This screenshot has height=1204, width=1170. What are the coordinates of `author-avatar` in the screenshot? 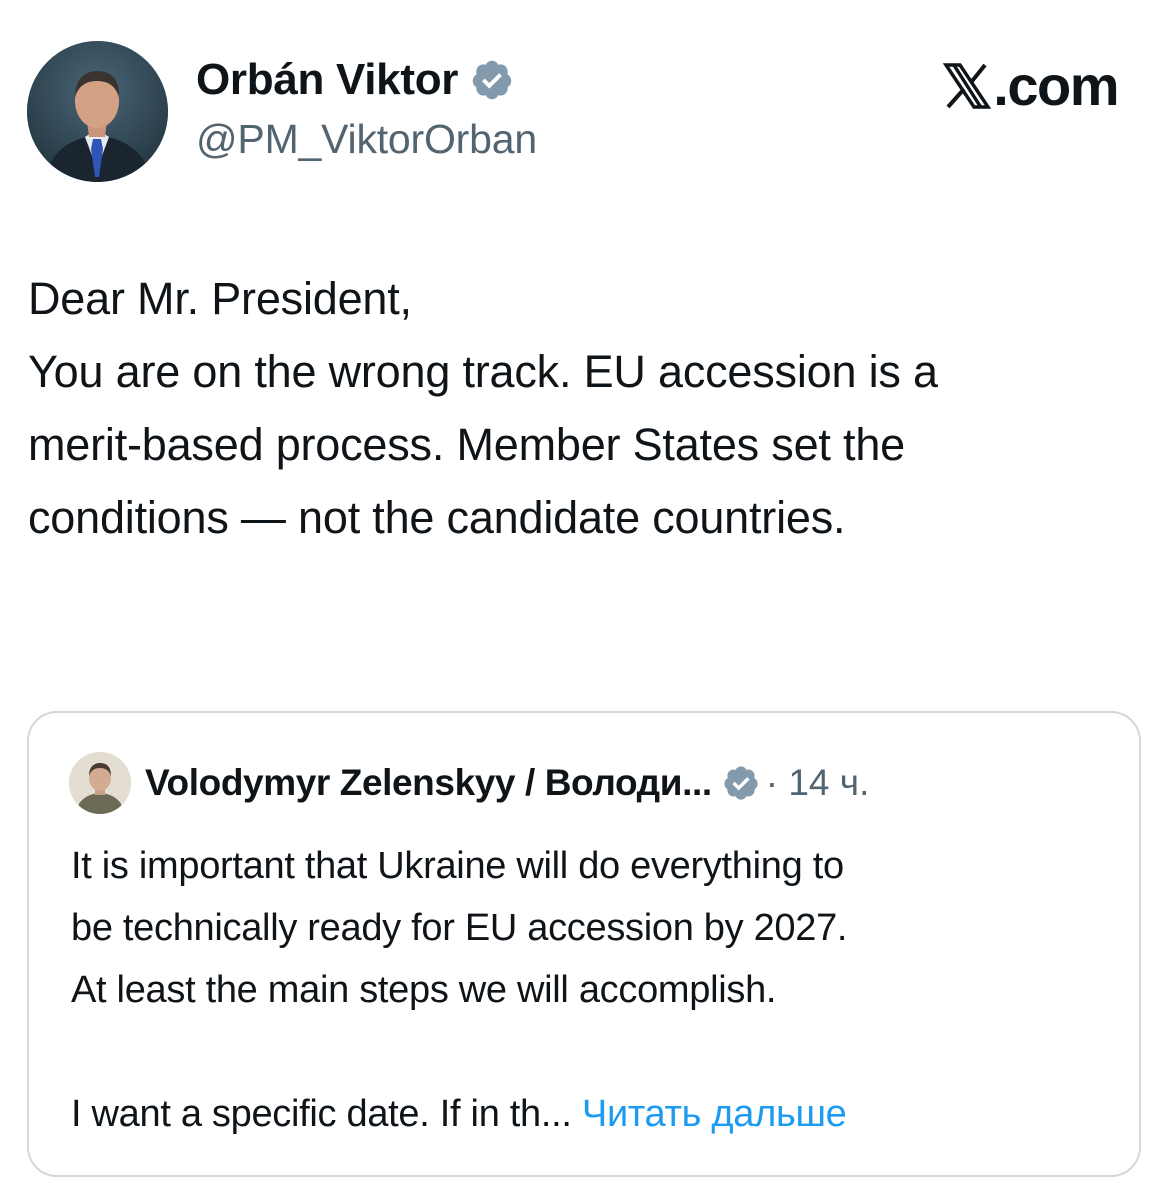 It's located at (97, 111).